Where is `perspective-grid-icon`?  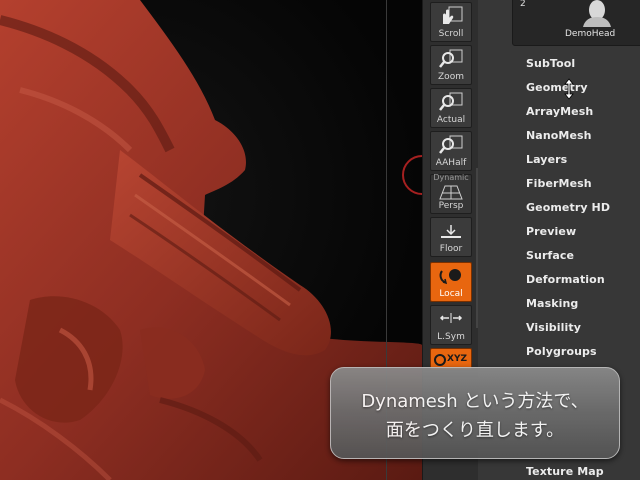 perspective-grid-icon is located at coordinates (451, 192).